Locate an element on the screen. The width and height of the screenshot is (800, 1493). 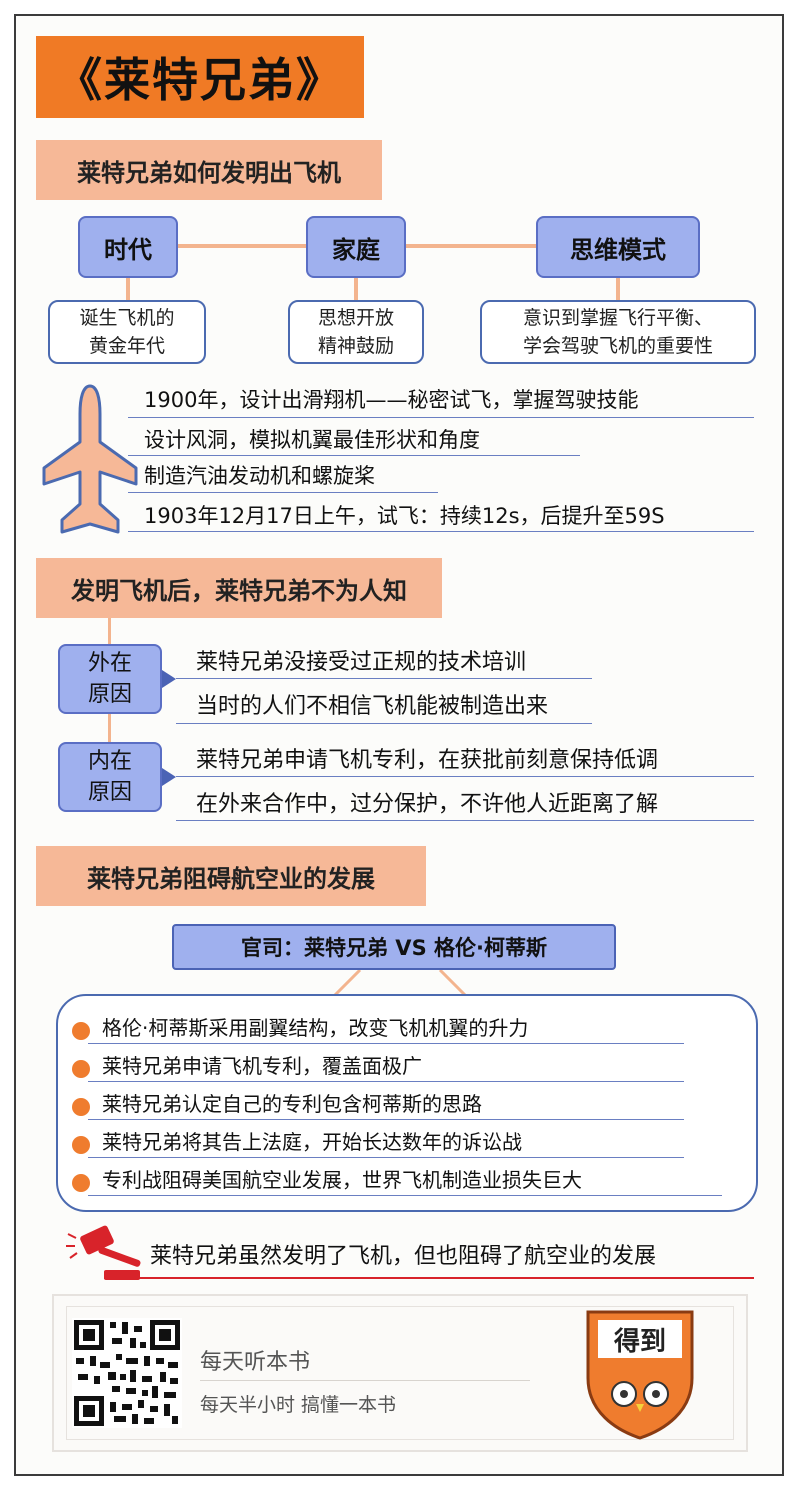
lawsuit-item: 莱特兄弟申请飞机专利，覆盖面极广 is located at coordinates (262, 1066).